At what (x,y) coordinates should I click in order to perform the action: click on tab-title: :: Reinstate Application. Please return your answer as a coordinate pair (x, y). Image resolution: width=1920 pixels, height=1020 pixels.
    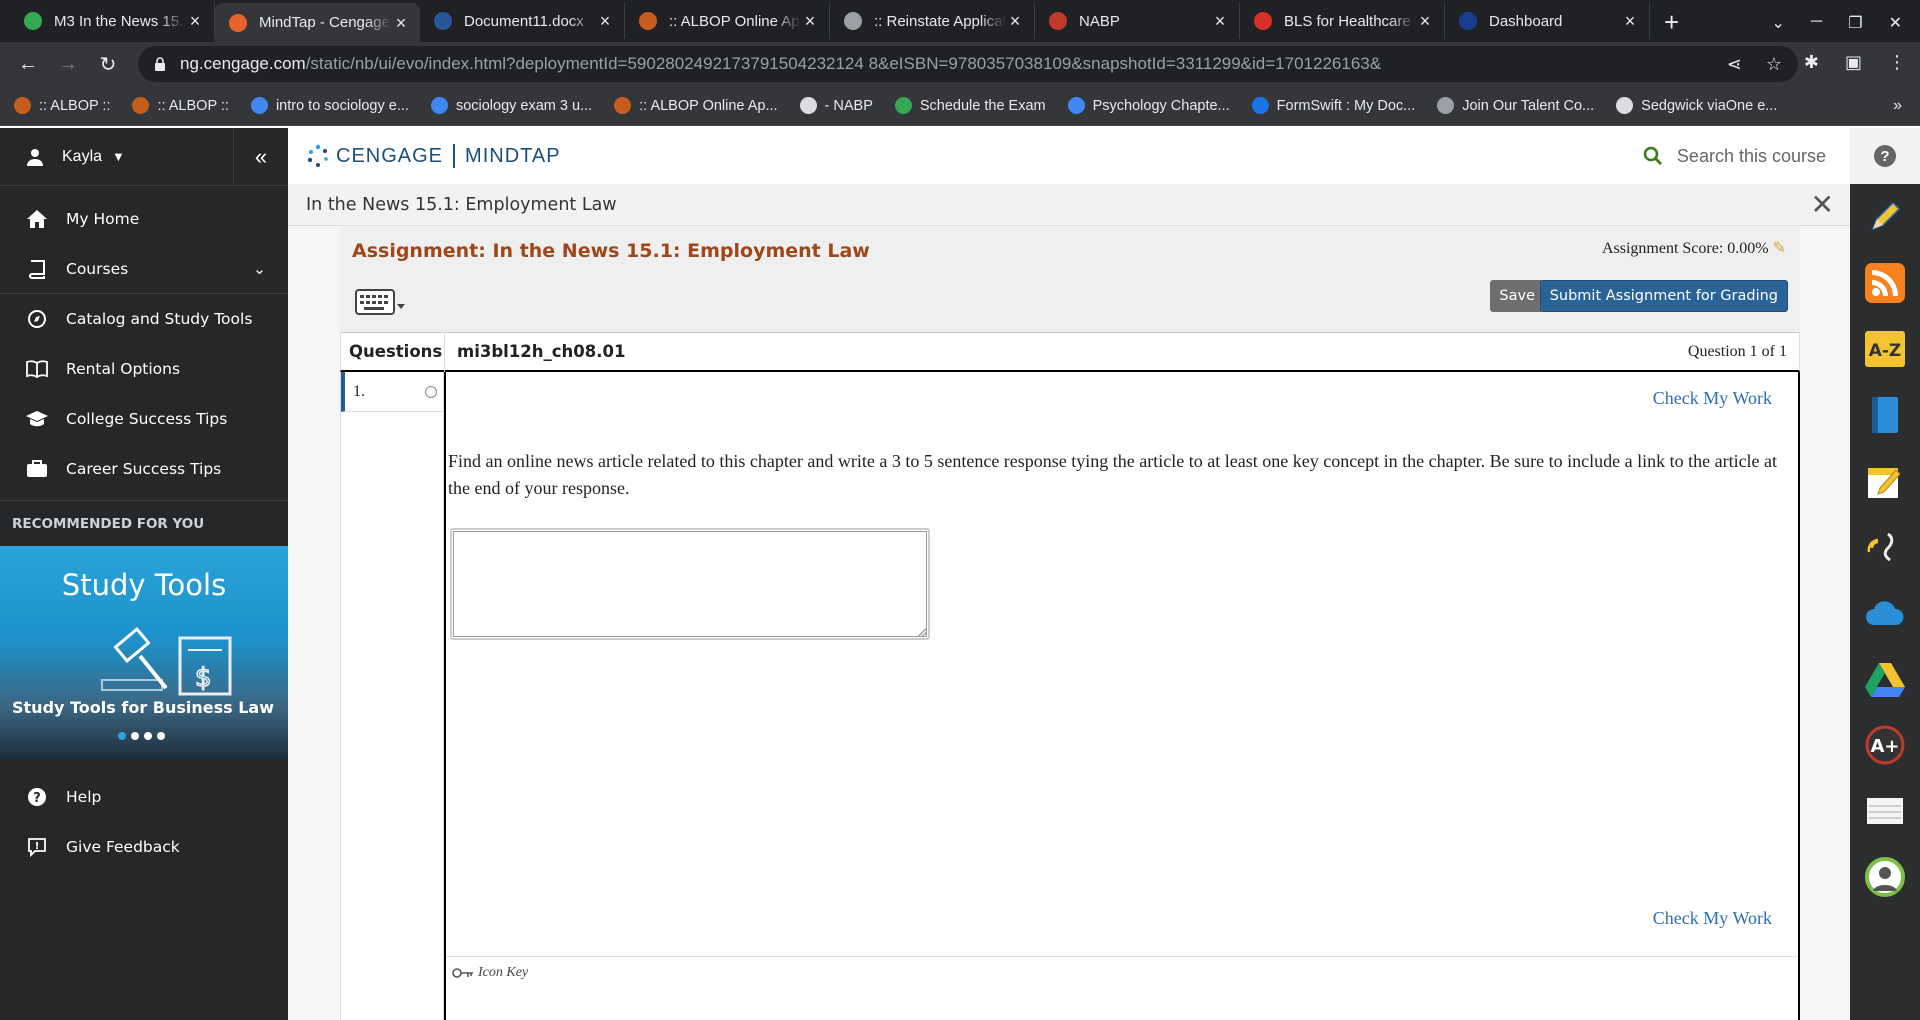
    Looking at the image, I should click on (940, 21).